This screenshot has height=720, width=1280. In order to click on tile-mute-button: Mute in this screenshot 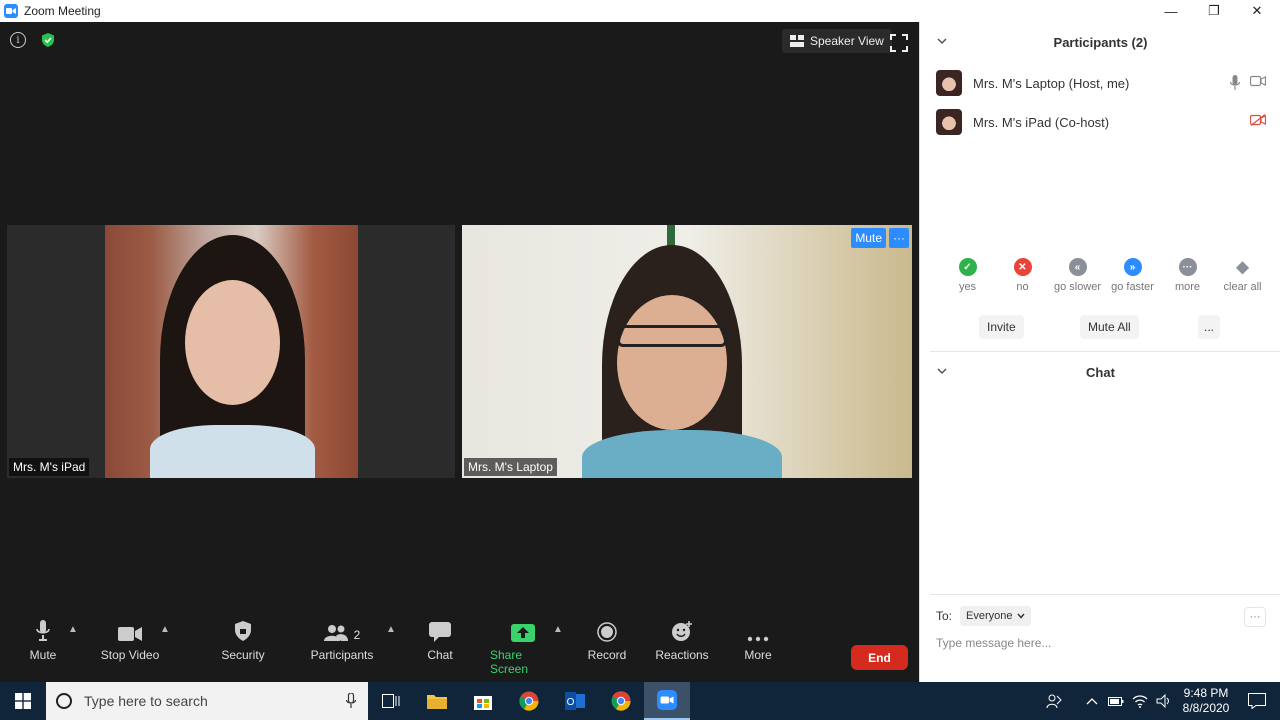, I will do `click(868, 238)`.